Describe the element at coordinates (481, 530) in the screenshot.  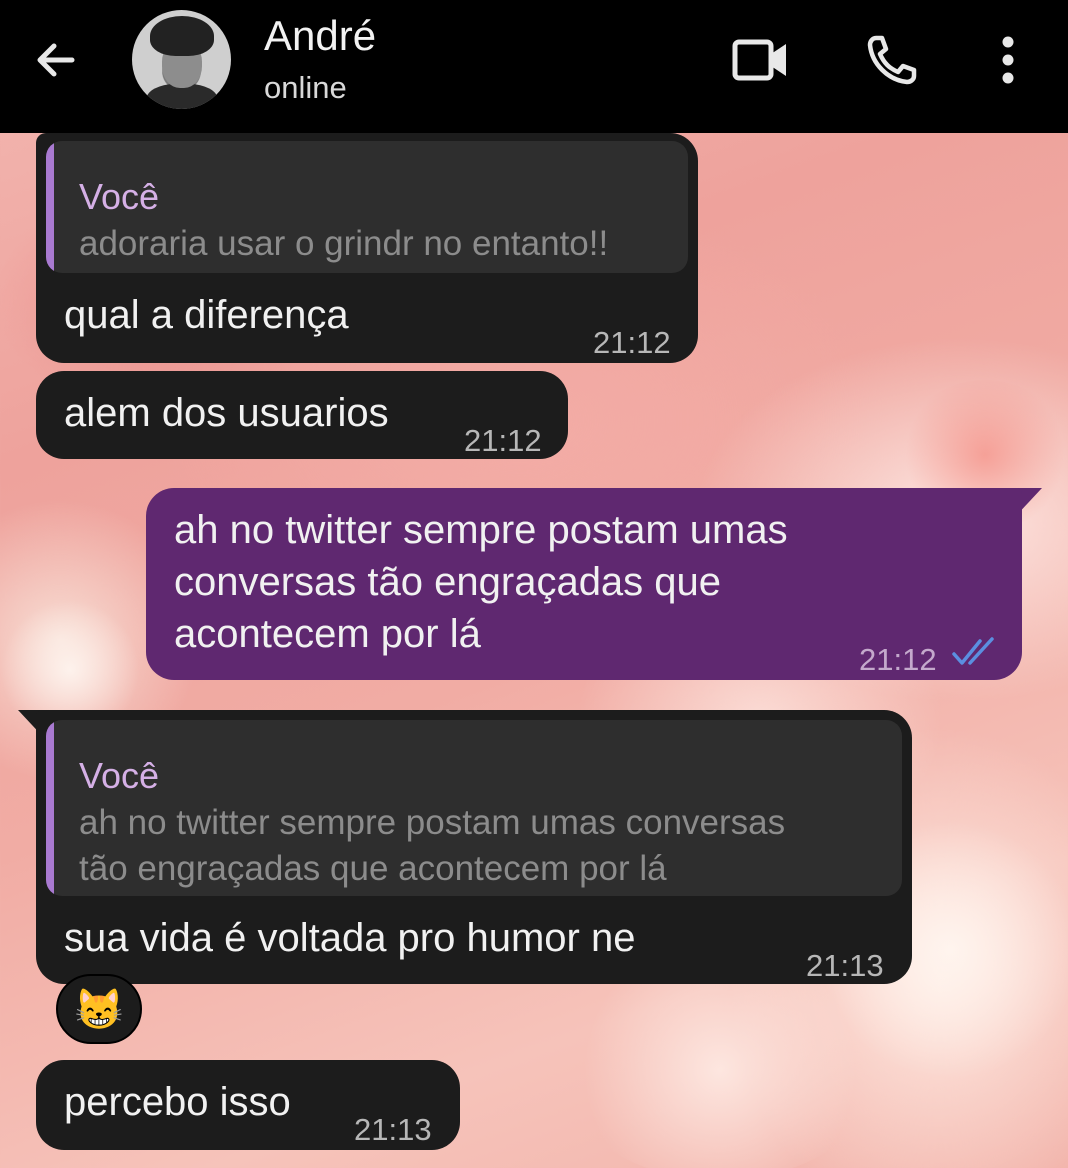
I see `message-text-line: ah no twitter sempre postam umas` at that location.